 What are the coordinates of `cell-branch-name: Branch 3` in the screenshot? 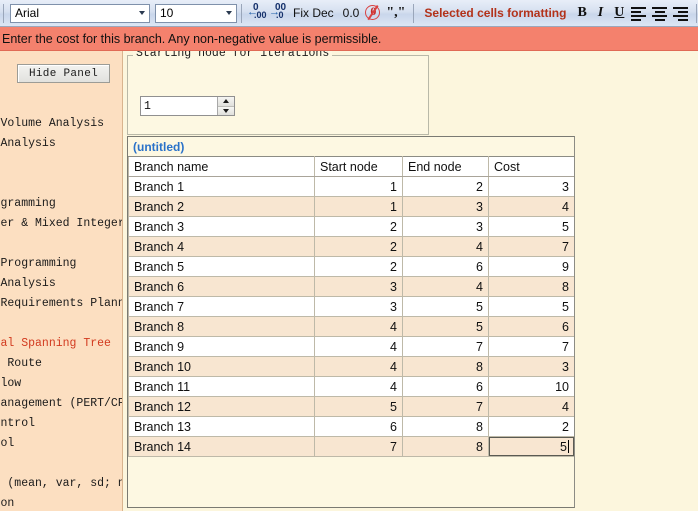 It's located at (221, 226).